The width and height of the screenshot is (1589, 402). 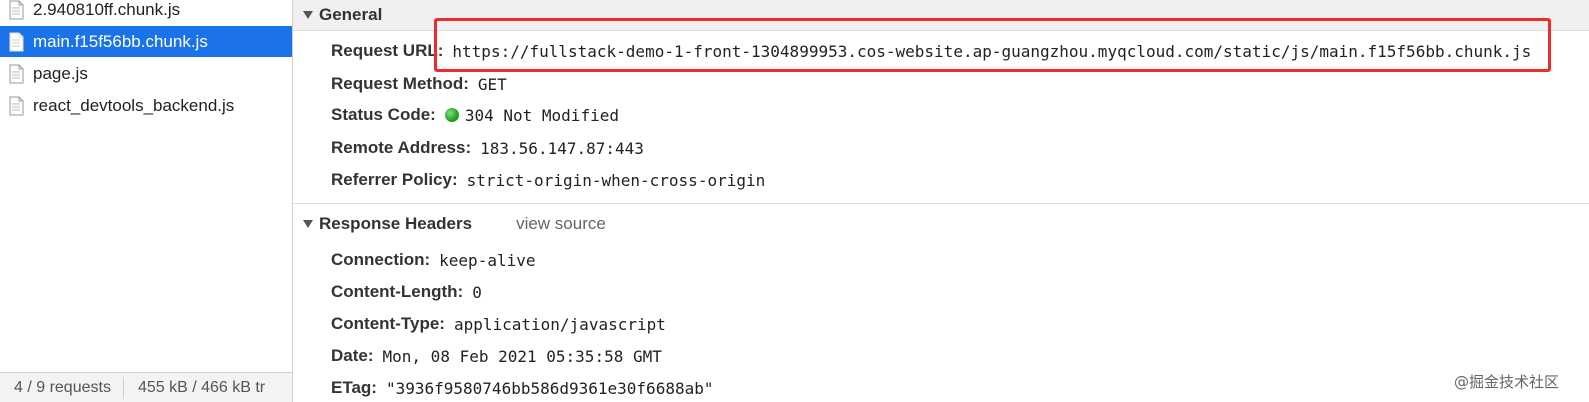 I want to click on response-headers-title: Response Headers, so click(x=396, y=223).